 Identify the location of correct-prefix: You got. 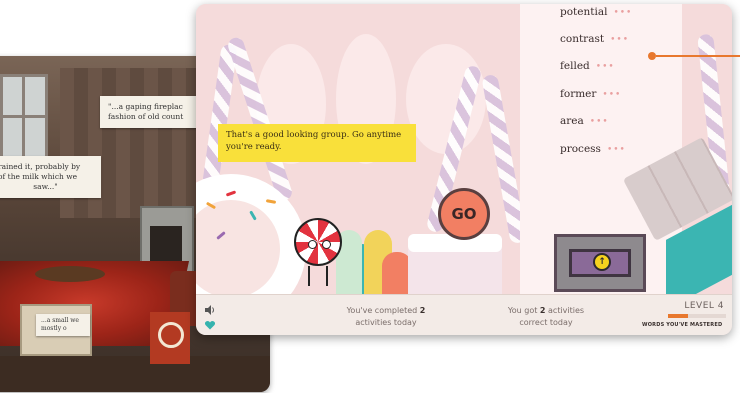
(523, 310).